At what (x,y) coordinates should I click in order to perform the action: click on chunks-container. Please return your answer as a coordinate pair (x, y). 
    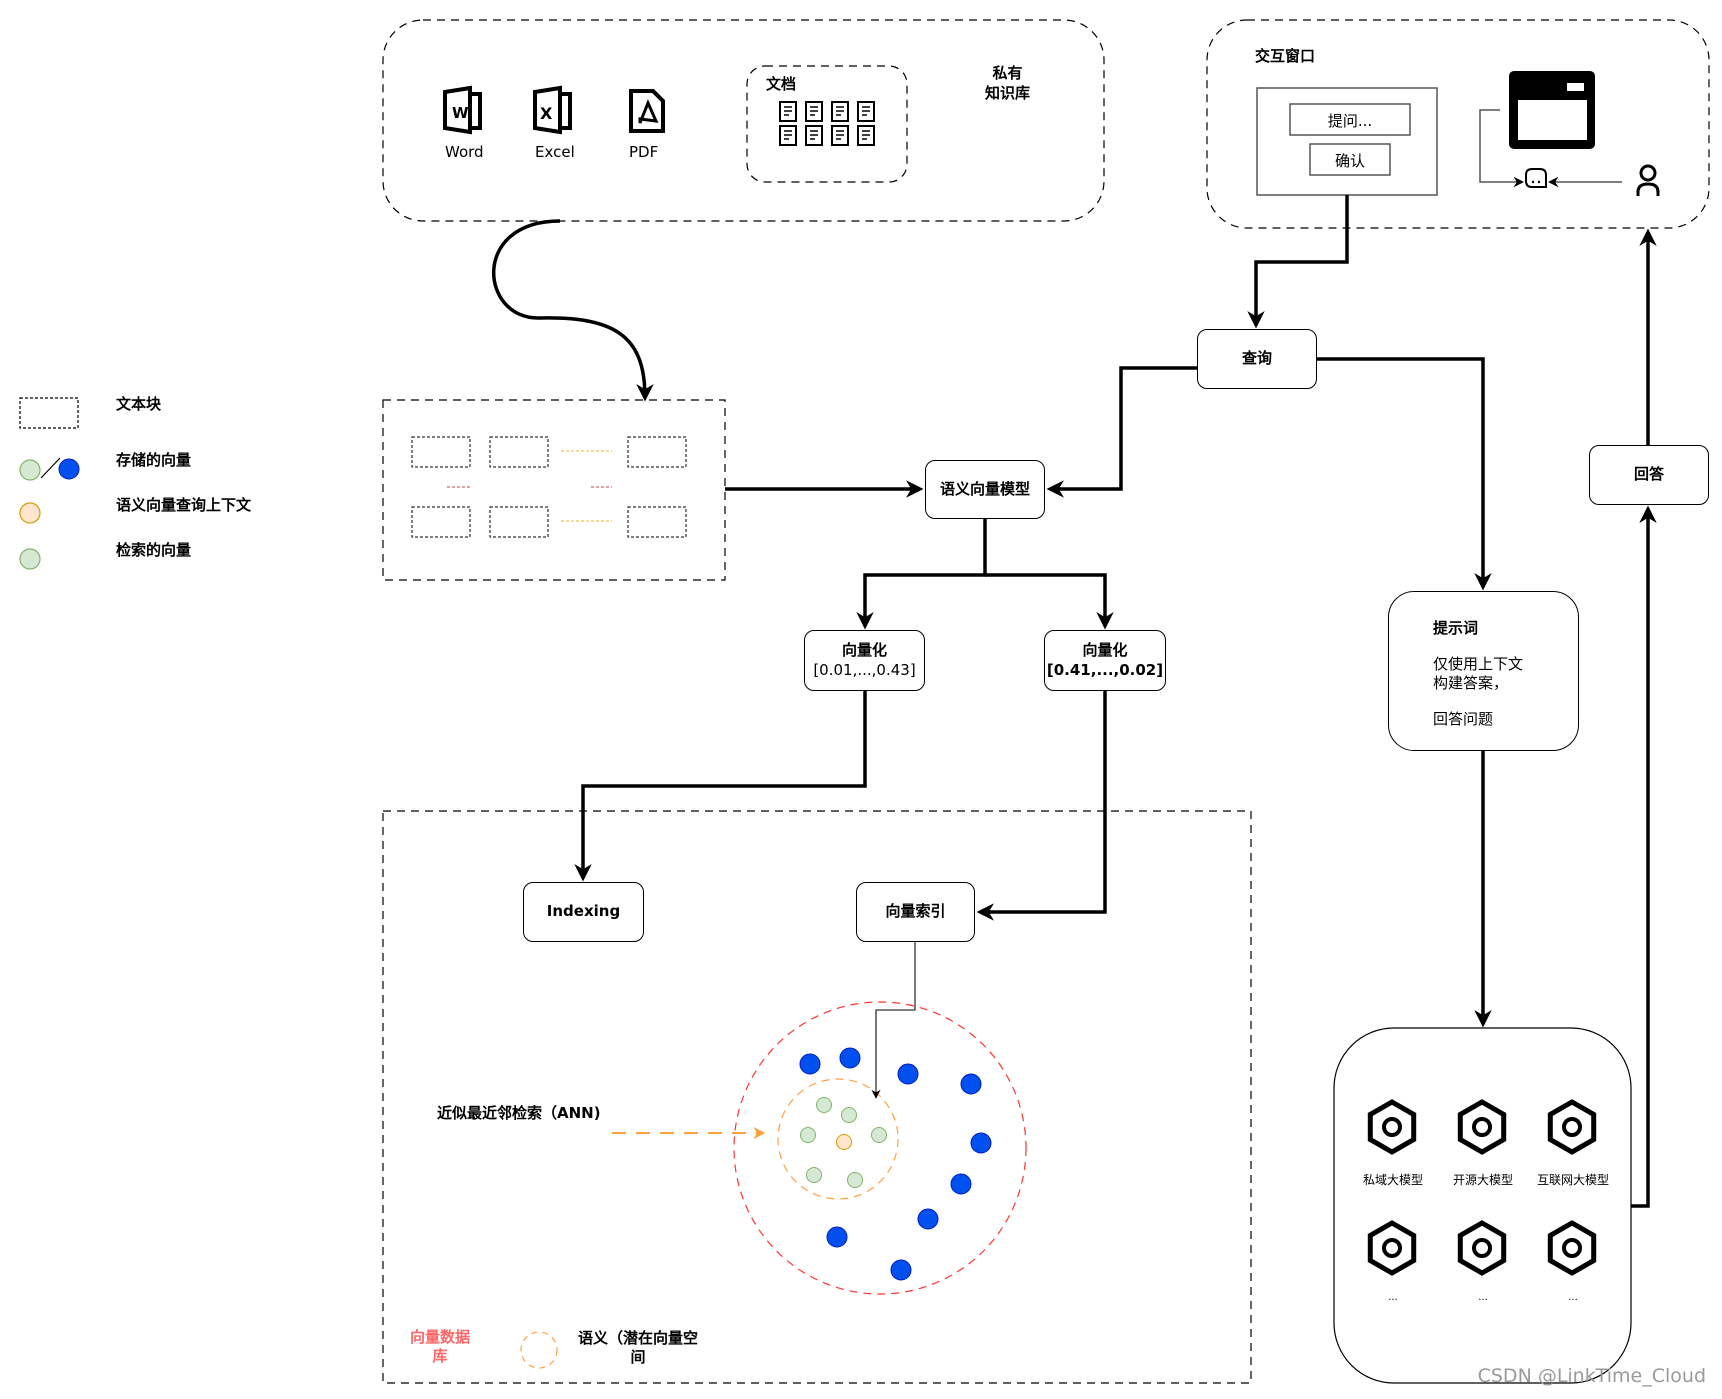
    Looking at the image, I should click on (554, 490).